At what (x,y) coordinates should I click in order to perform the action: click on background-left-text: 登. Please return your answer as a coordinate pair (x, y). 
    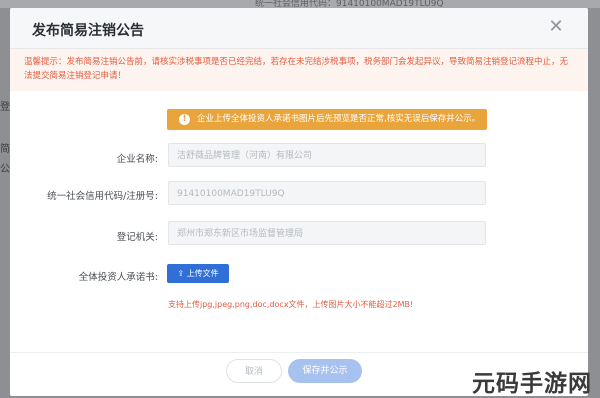
    Looking at the image, I should click on (5, 107).